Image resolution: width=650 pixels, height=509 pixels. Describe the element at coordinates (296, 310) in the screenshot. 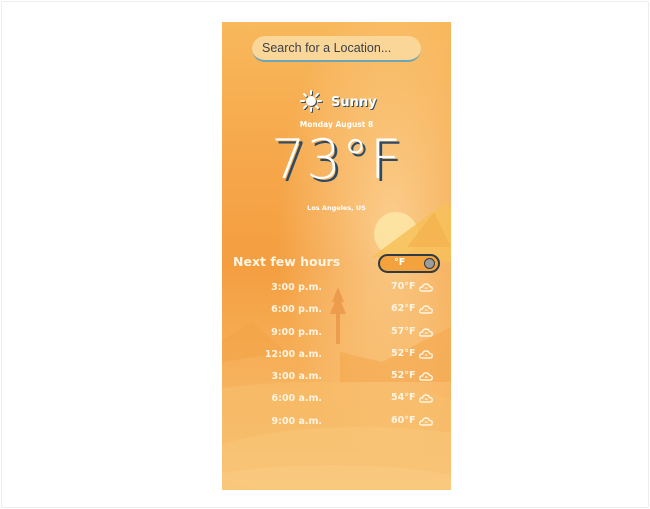

I see `forecast-time: 6:00 p.m.` at that location.